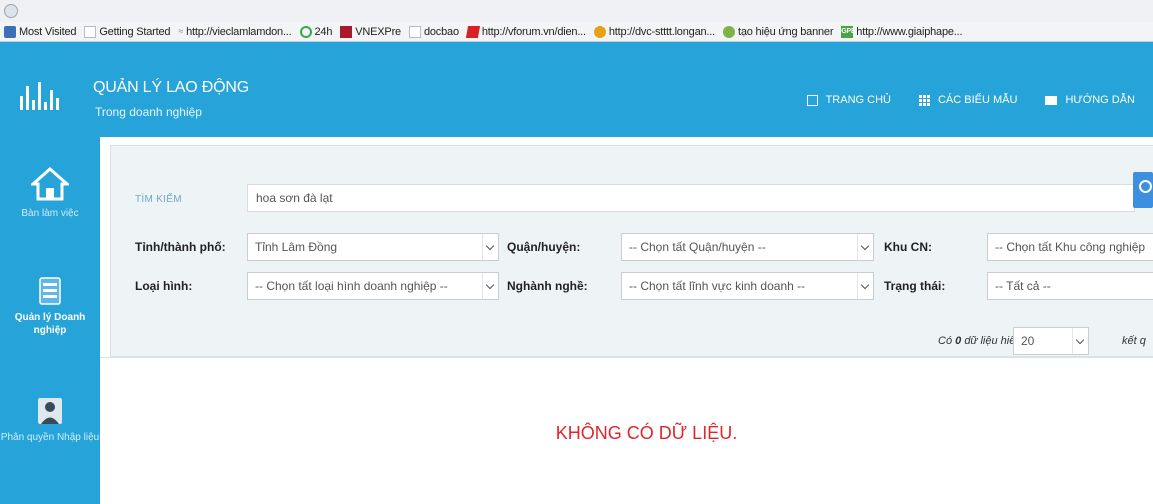  I want to click on site-icon: ≈, so click(181, 30).